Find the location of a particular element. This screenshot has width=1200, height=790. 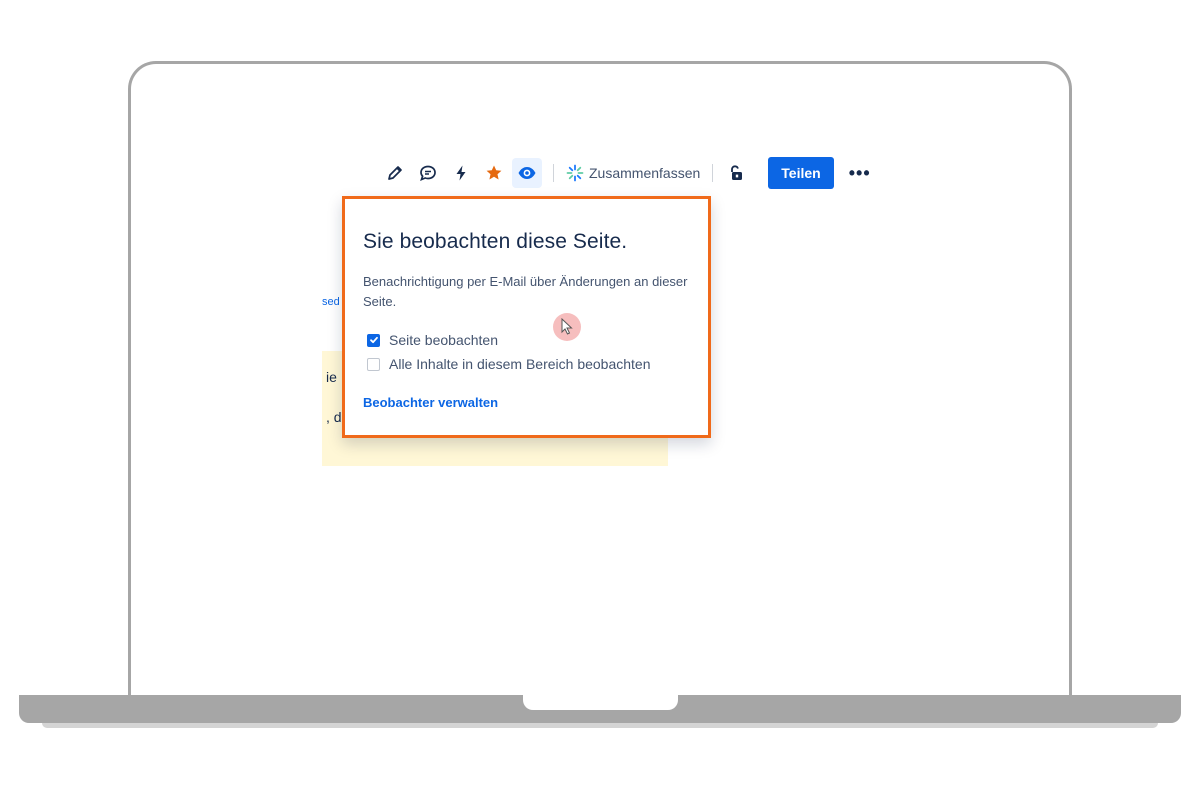

cursor-arrow-icon is located at coordinates (567, 326).